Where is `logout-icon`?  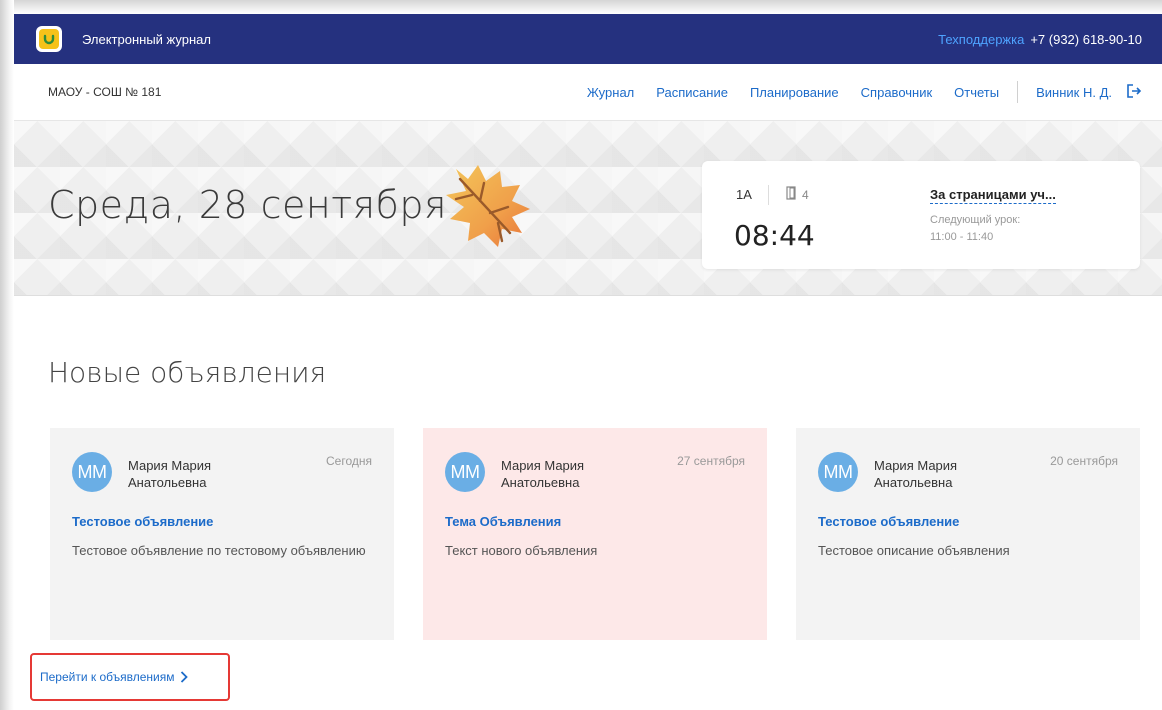 logout-icon is located at coordinates (1134, 92).